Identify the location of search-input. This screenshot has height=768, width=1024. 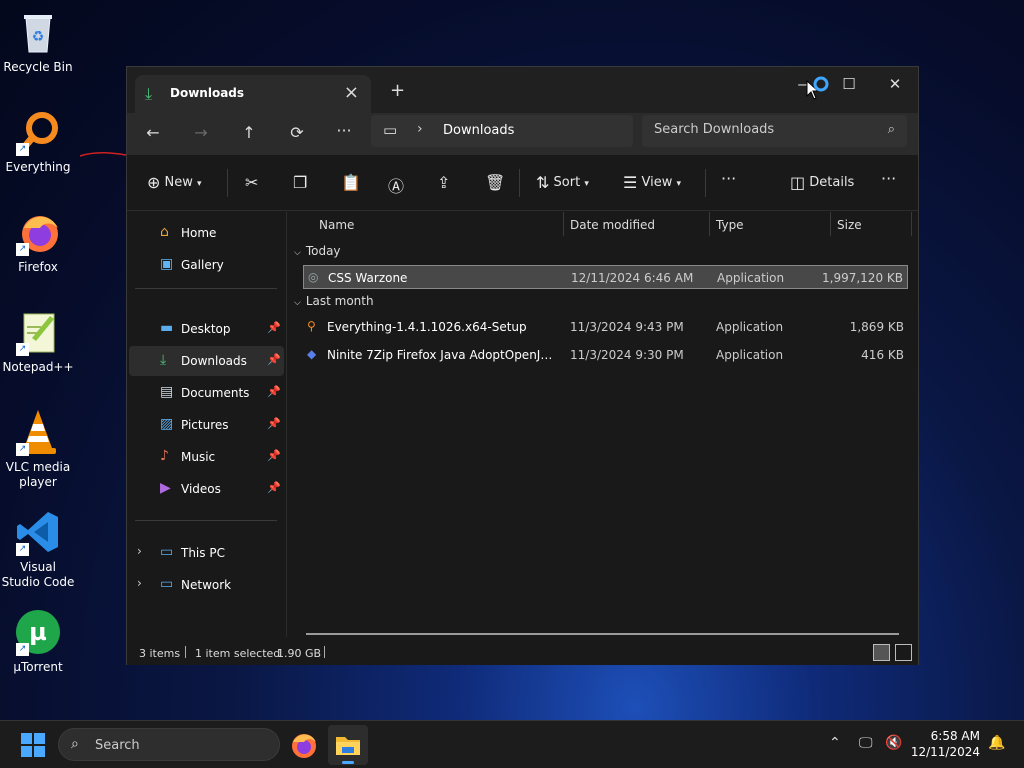
(759, 129).